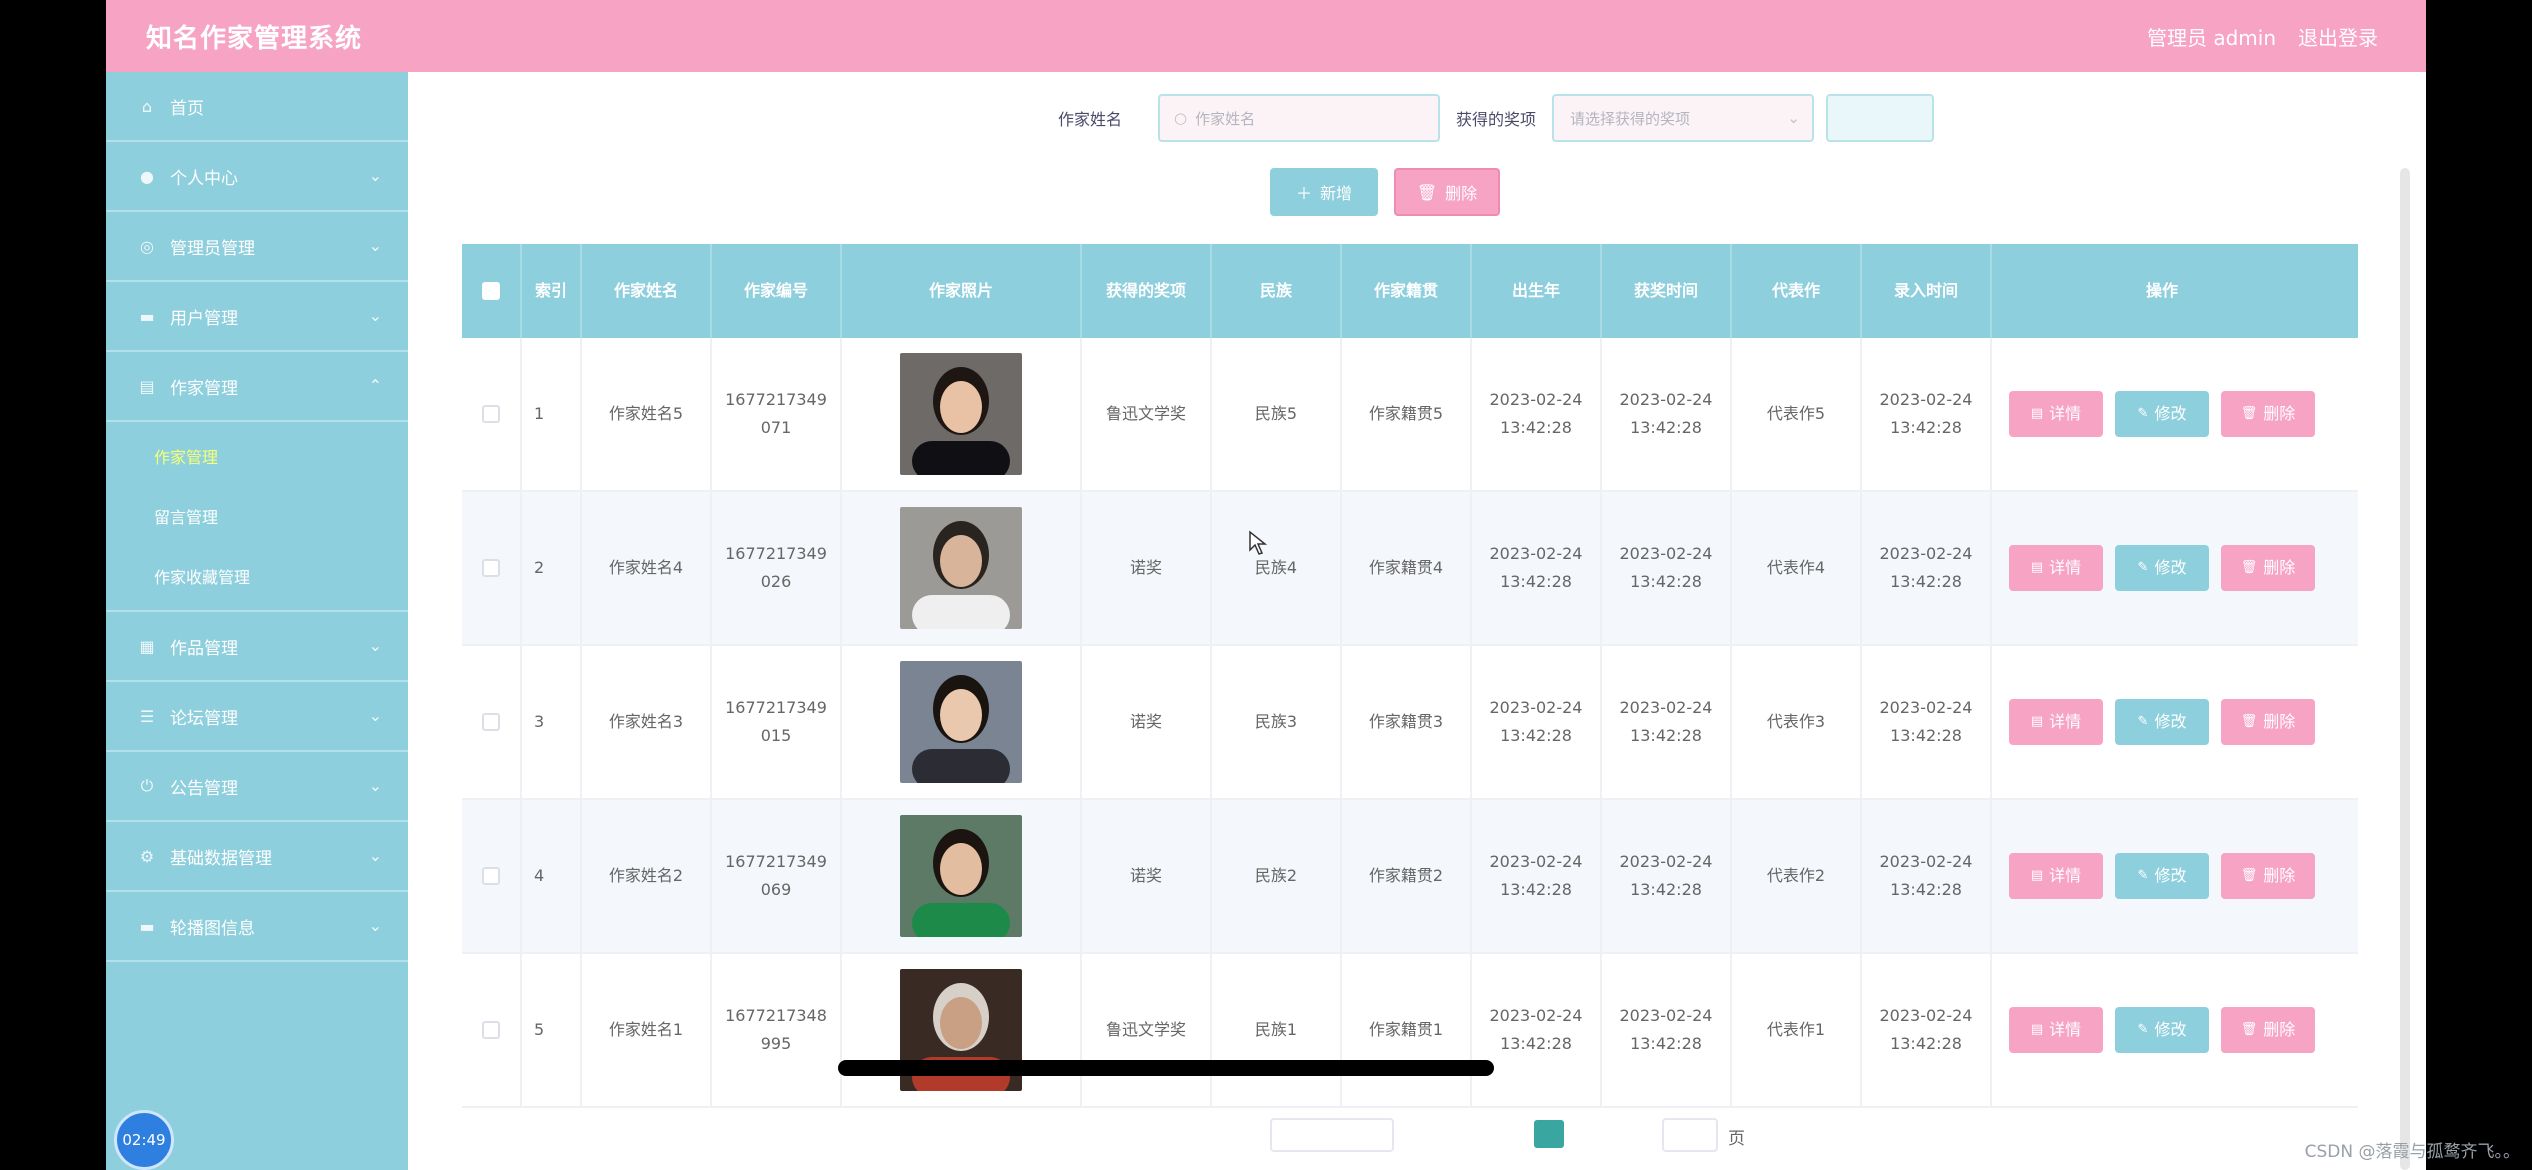  Describe the element at coordinates (1927, 291) in the screenshot. I see `column-header: 录入时间` at that location.